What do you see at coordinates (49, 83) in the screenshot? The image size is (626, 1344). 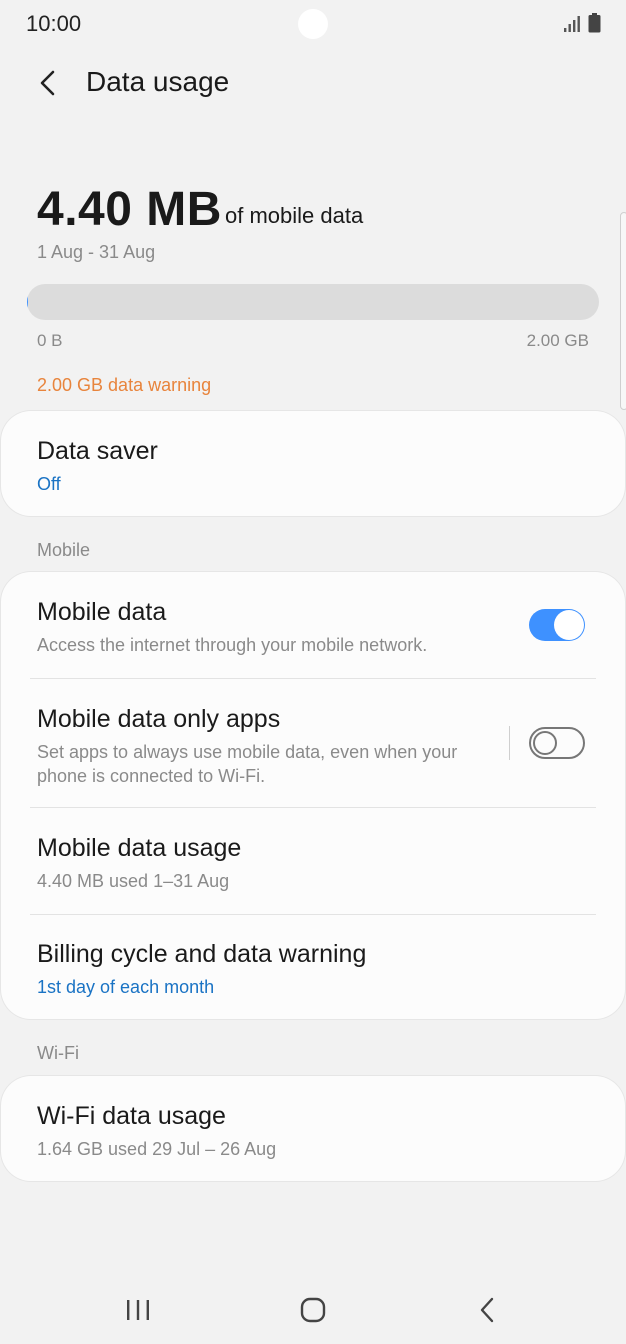 I see `chevron-left-icon` at bounding box center [49, 83].